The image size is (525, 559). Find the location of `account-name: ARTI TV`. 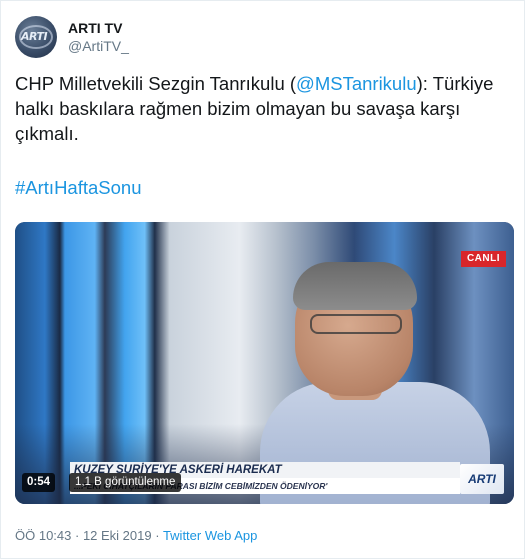

account-name: ARTI TV is located at coordinates (98, 28).